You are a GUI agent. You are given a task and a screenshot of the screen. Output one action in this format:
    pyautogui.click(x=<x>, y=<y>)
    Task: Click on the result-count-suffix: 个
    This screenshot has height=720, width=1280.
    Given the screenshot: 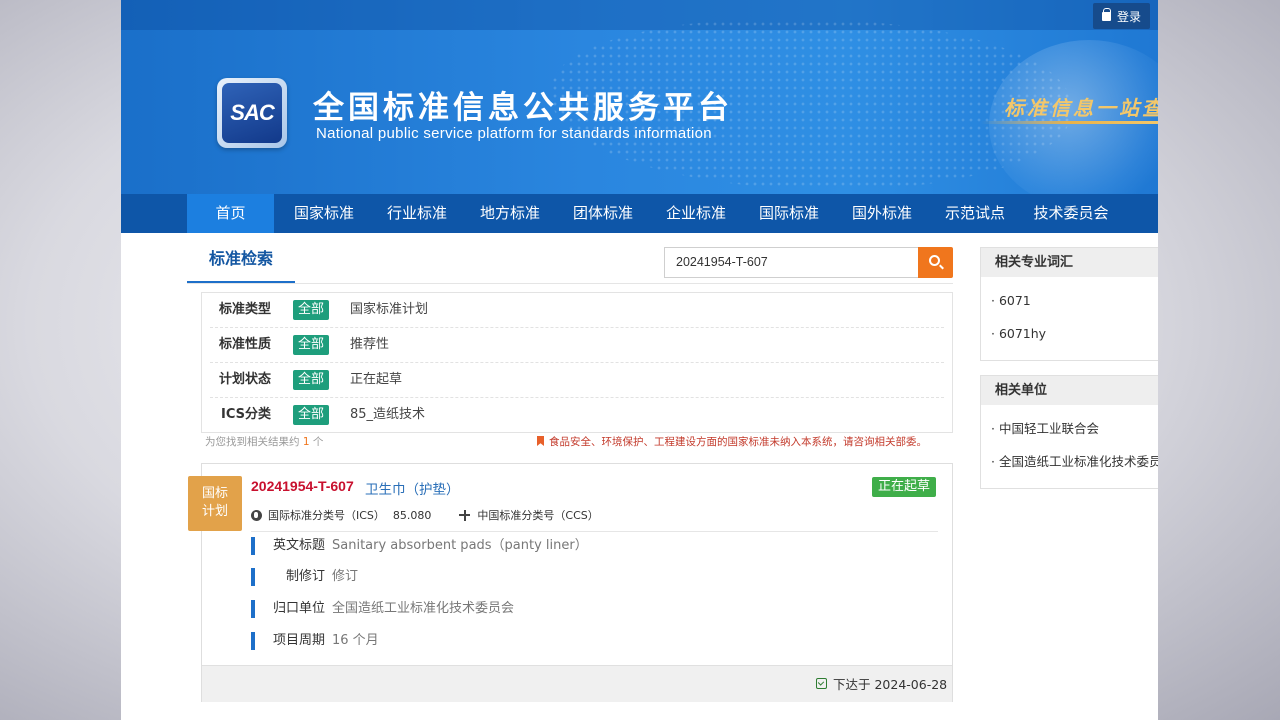 What is the action you would take?
    pyautogui.click(x=318, y=442)
    